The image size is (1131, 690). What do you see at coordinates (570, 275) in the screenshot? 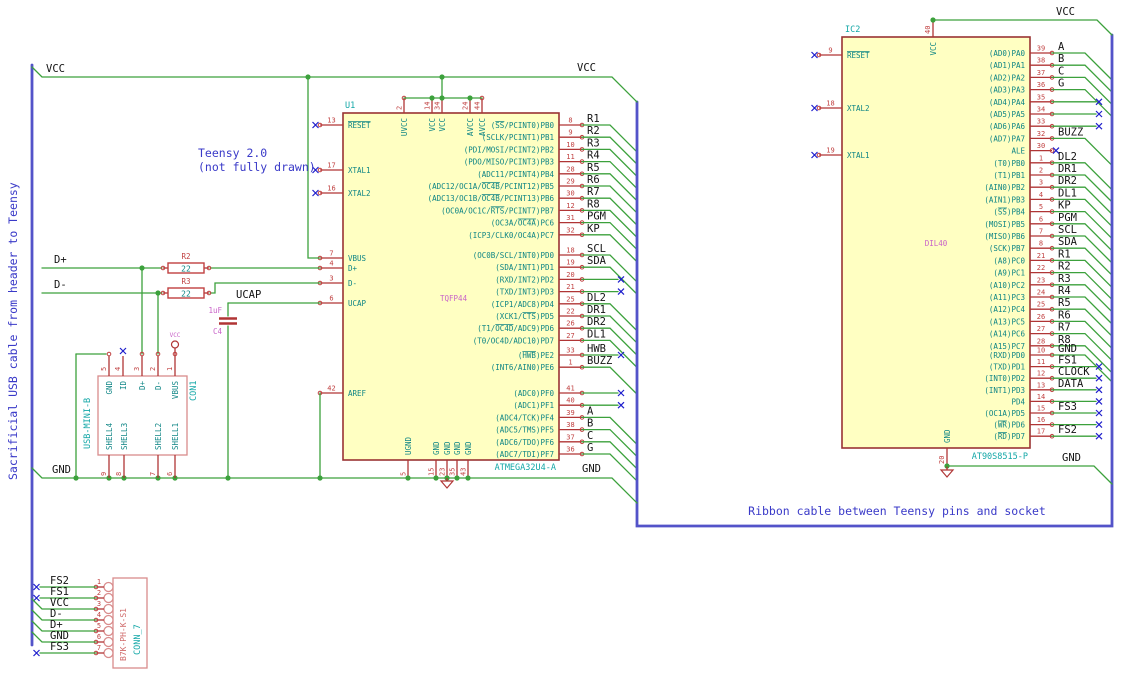
I see `pin-num: 20` at bounding box center [570, 275].